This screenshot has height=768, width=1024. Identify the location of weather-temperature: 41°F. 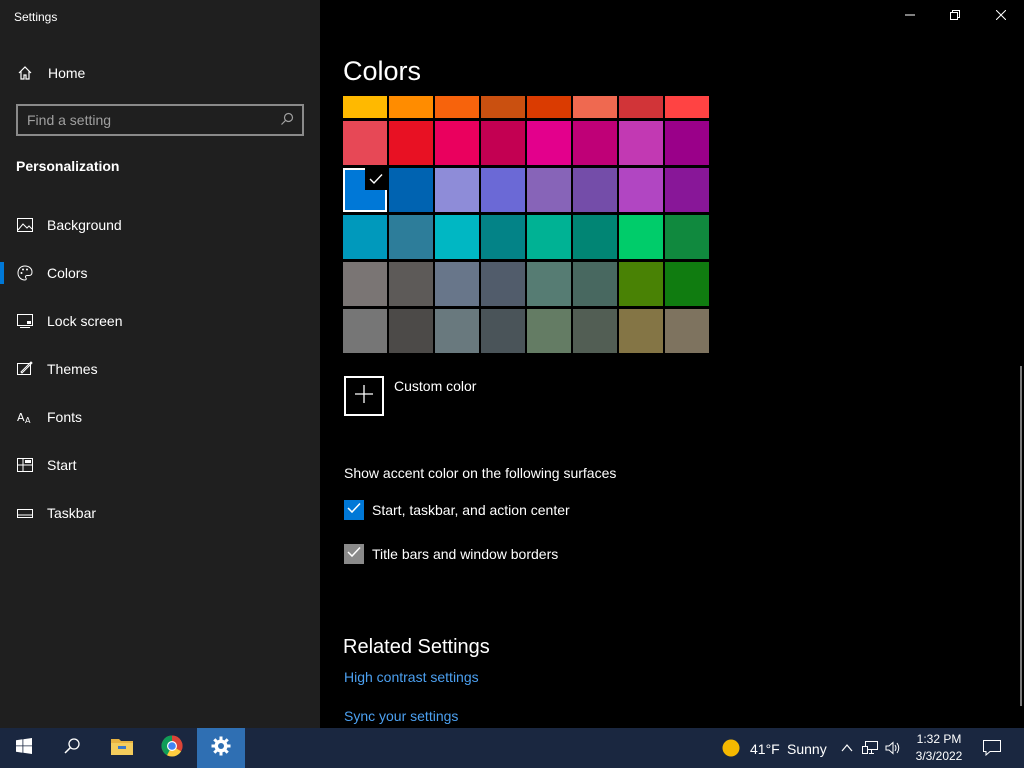
(765, 749).